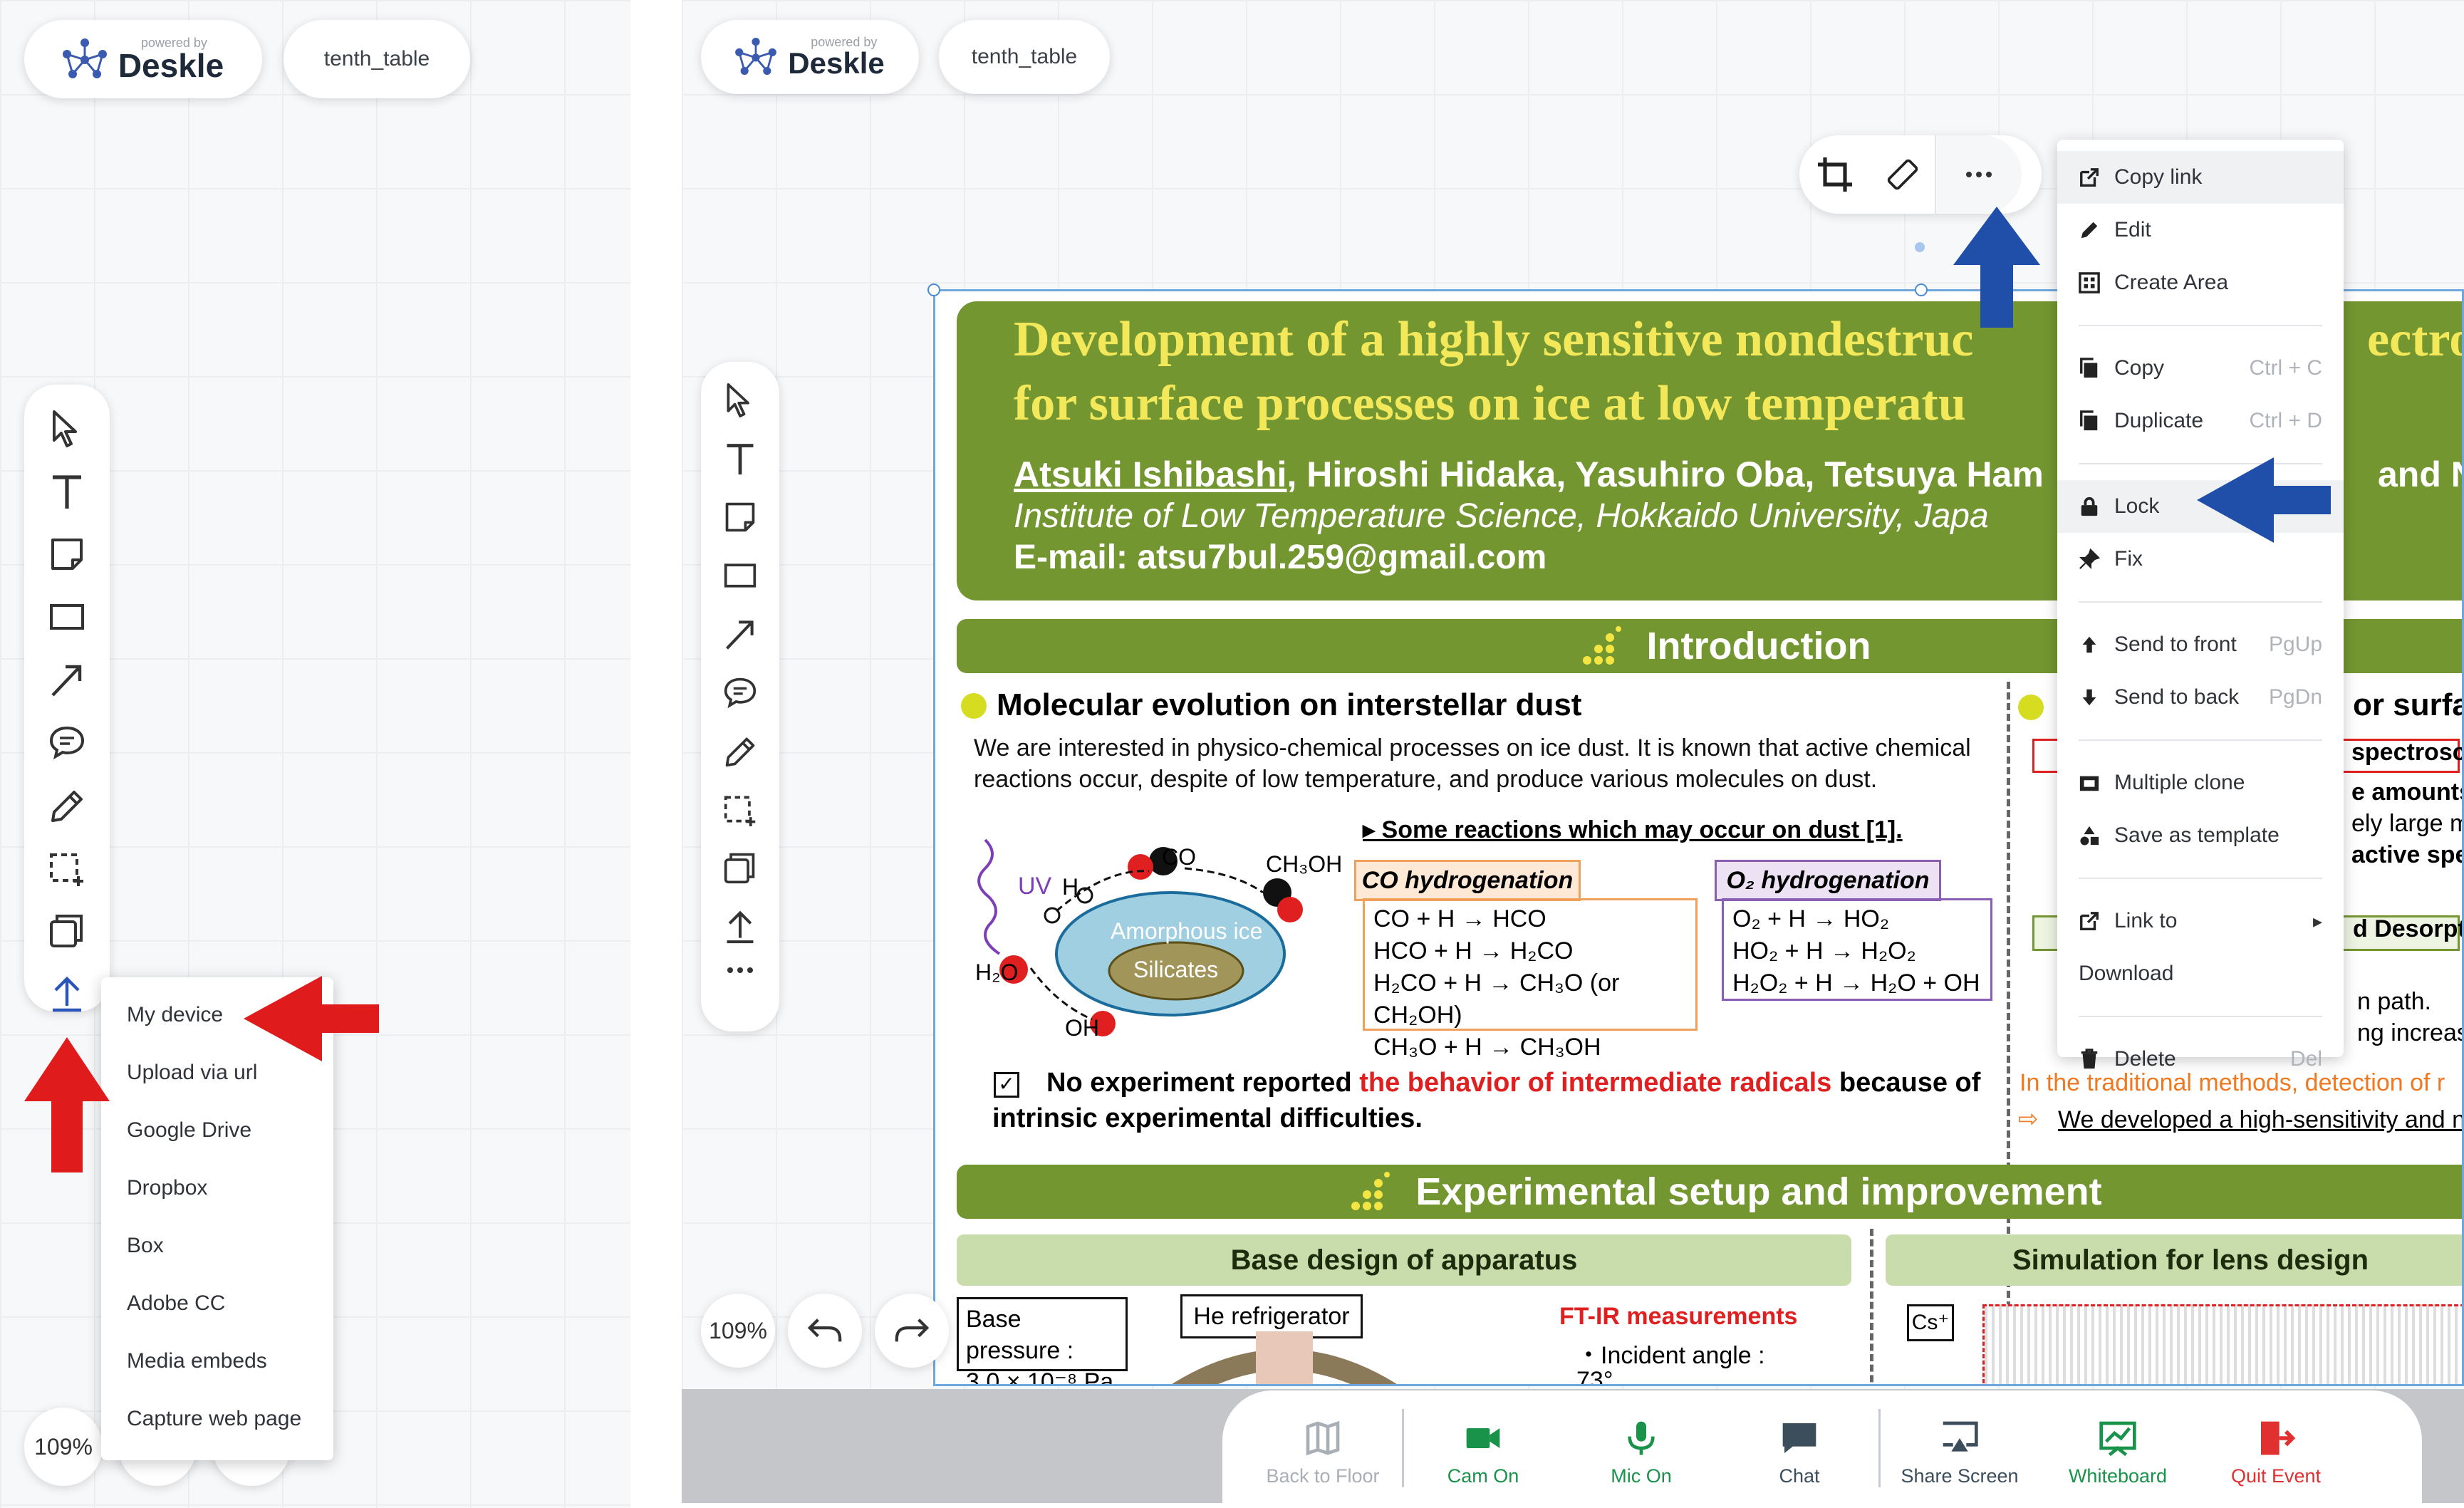 This screenshot has height=1508, width=2464. What do you see at coordinates (217, 1188) in the screenshot?
I see `upload-menu-item: Dropbox` at bounding box center [217, 1188].